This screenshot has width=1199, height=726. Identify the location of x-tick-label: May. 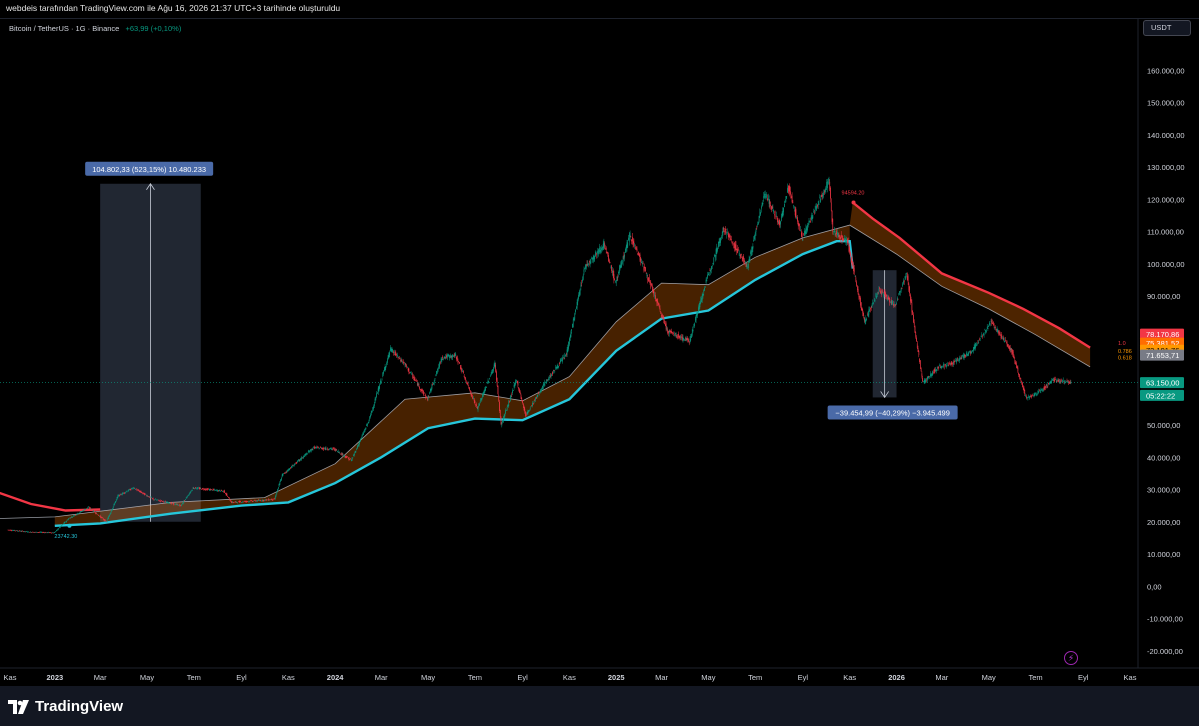
(147, 677).